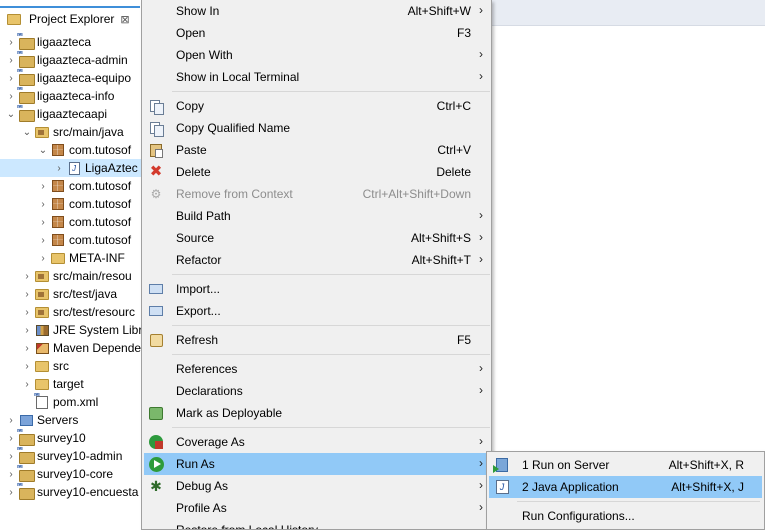 The height and width of the screenshot is (530, 765). What do you see at coordinates (316, 238) in the screenshot?
I see `menu-item-source: Source Alt+Shift+S ›` at bounding box center [316, 238].